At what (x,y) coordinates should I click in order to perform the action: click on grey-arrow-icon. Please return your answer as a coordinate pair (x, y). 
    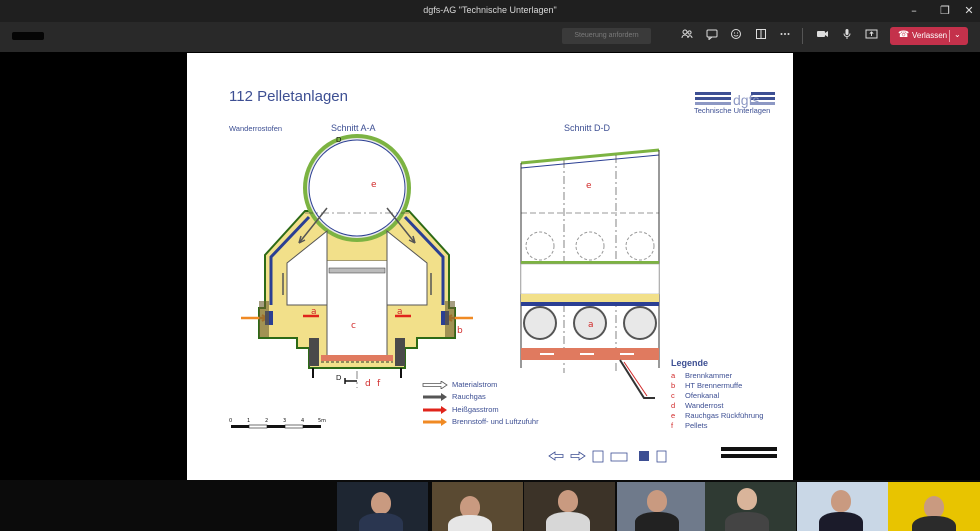
    Looking at the image, I should click on (435, 397).